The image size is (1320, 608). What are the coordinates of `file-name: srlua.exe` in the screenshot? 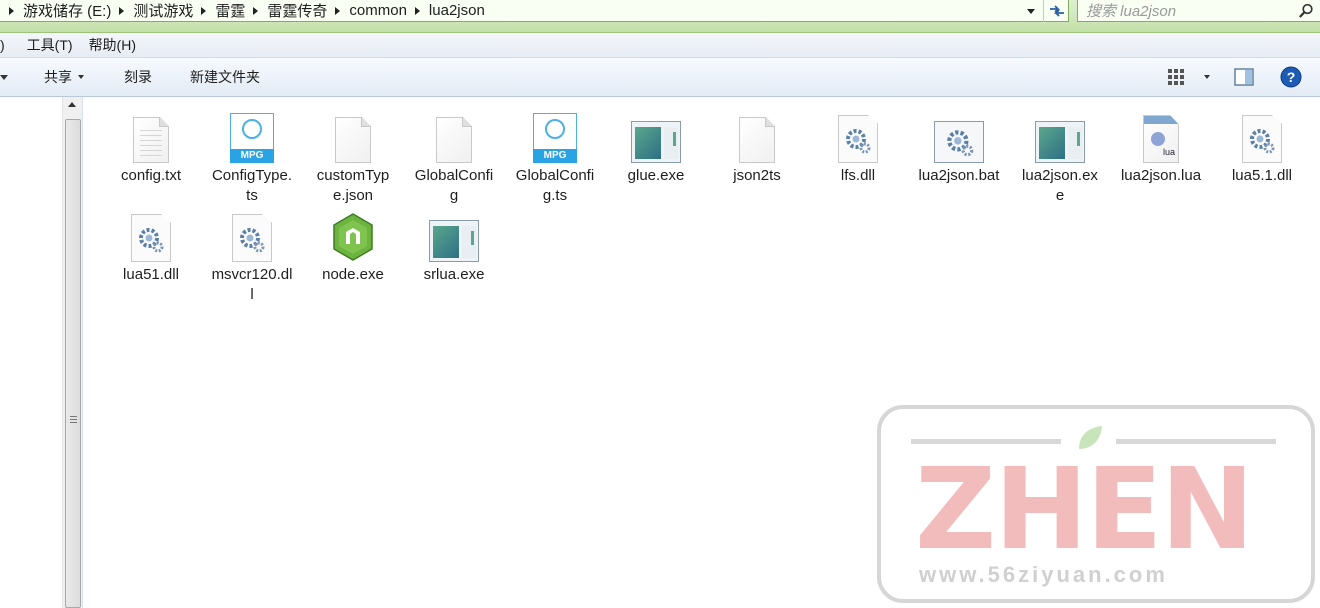 It's located at (454, 274).